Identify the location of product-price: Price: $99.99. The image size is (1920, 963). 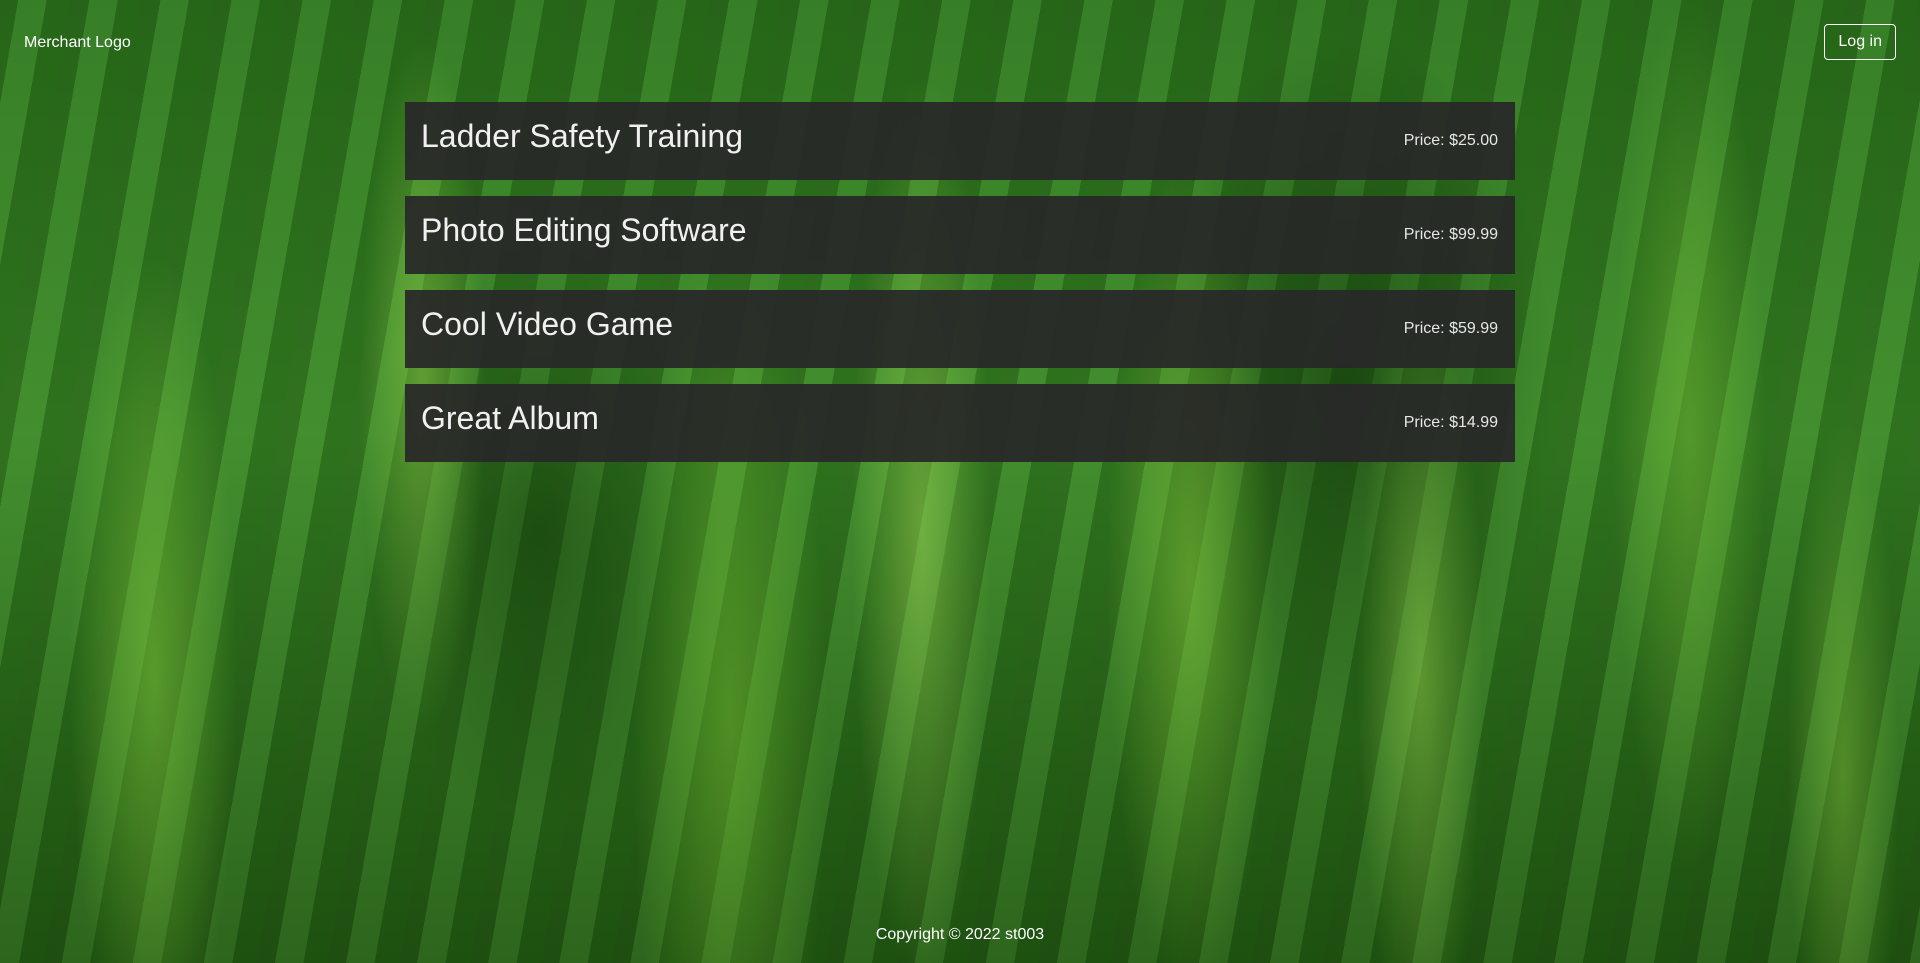
(1450, 234).